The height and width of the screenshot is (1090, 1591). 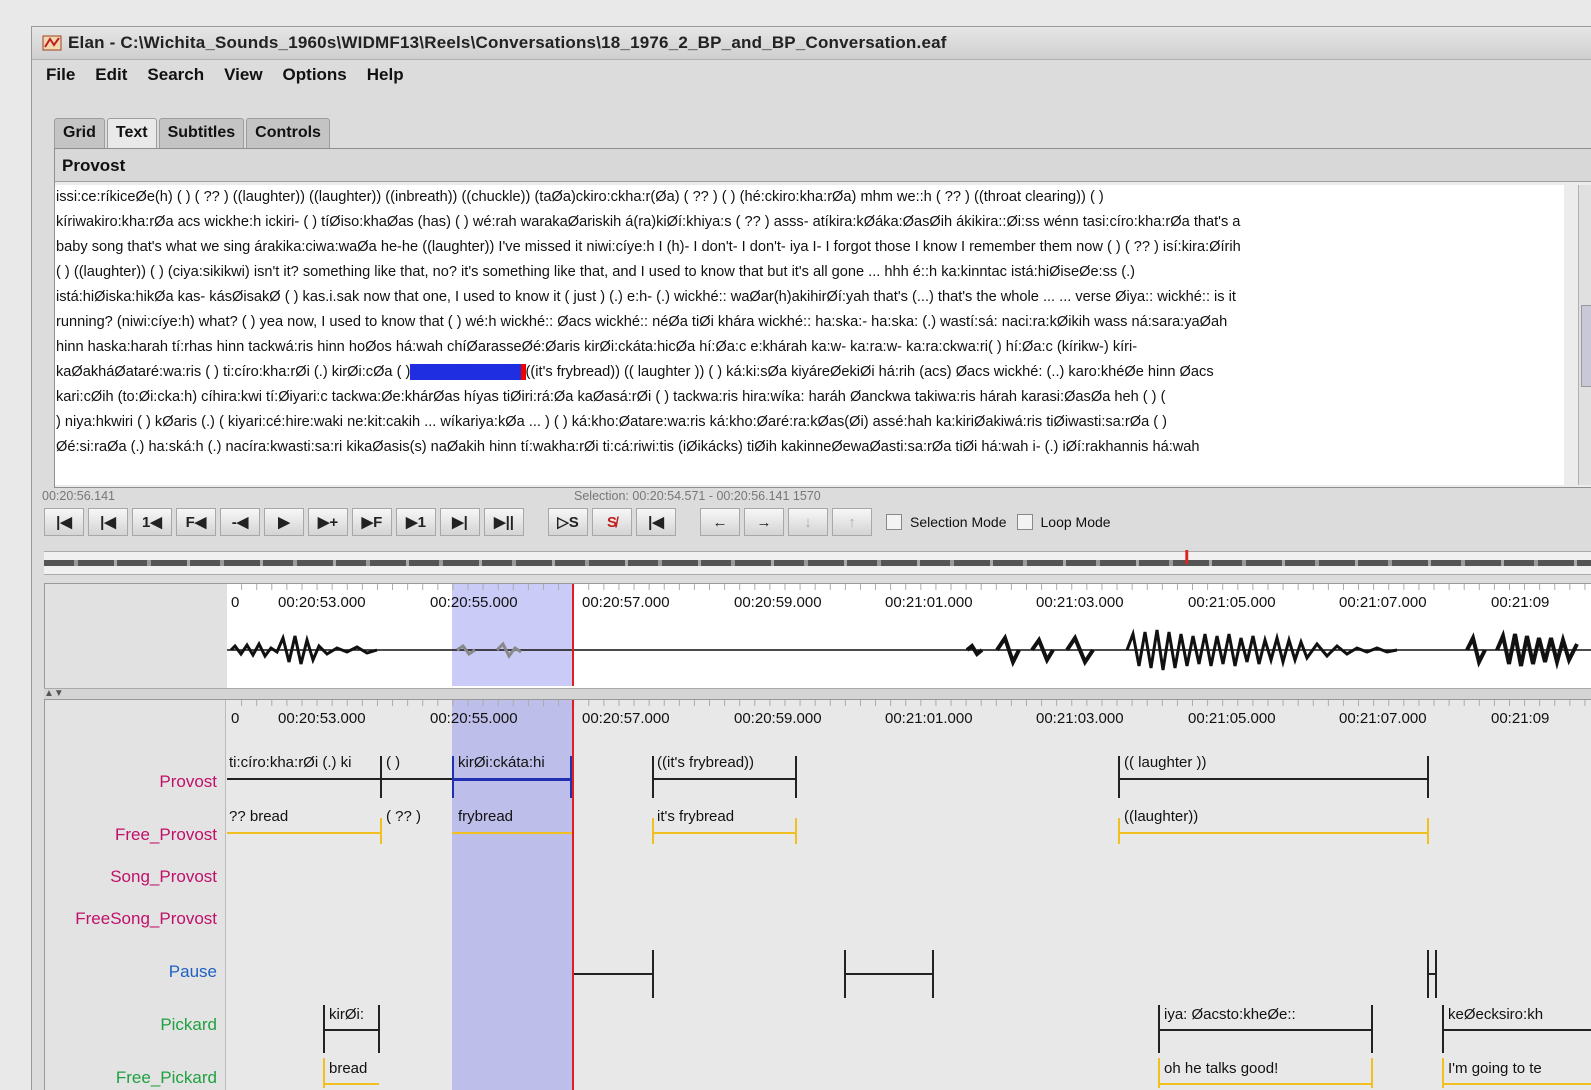 What do you see at coordinates (808, 522) in the screenshot?
I see `annotation-below-button: ↓` at bounding box center [808, 522].